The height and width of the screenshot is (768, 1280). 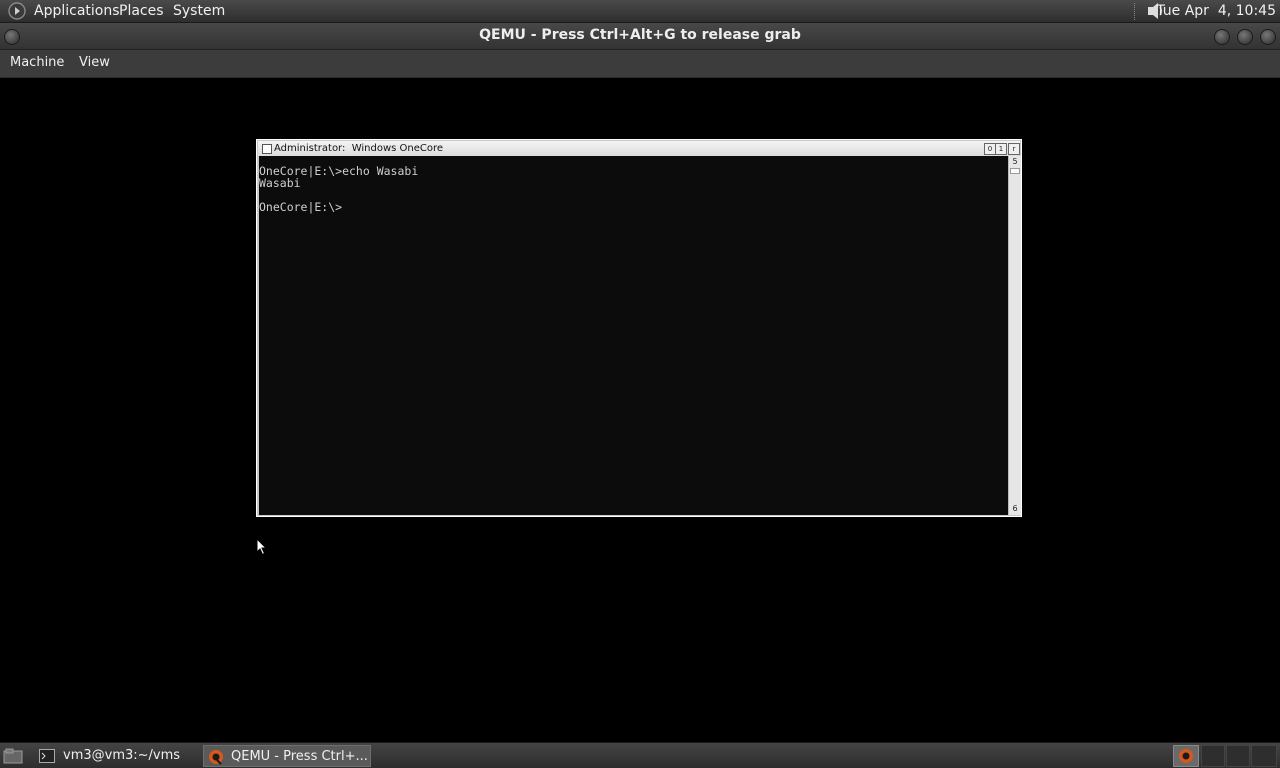 What do you see at coordinates (141, 11) in the screenshot?
I see `places-menu: Places` at bounding box center [141, 11].